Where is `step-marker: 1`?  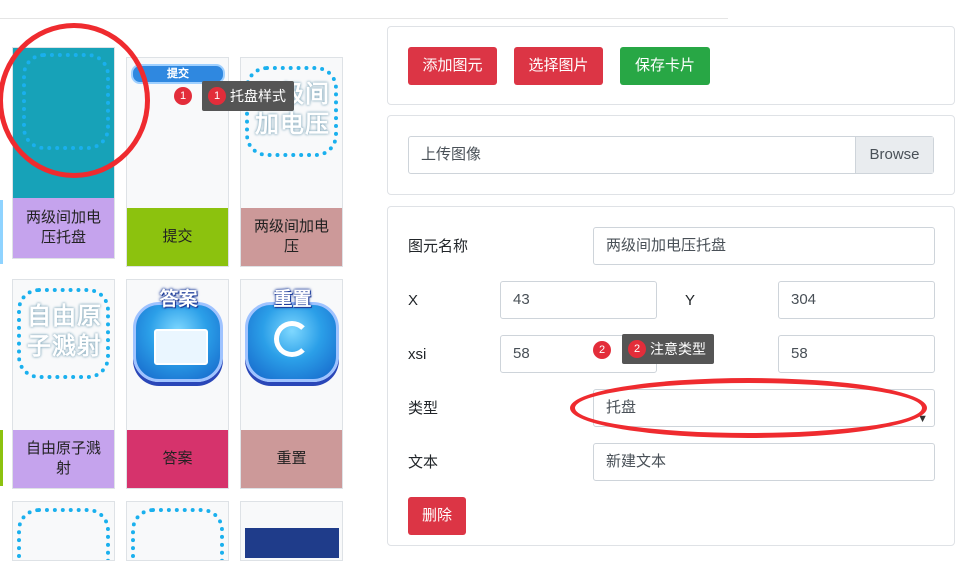
step-marker: 1 is located at coordinates (183, 96).